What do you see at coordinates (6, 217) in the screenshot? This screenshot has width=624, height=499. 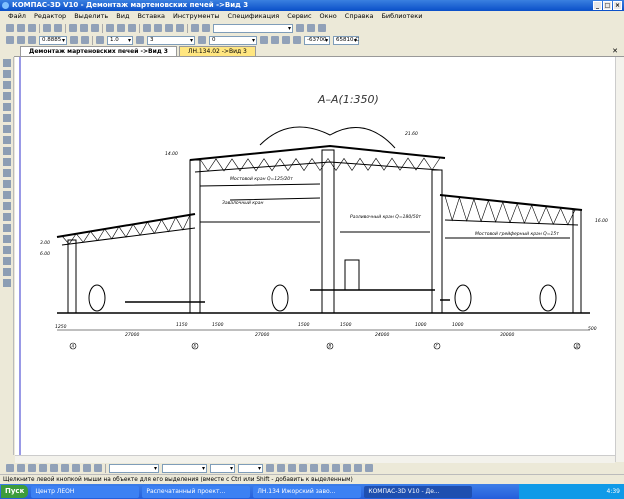 I see `spline-icon` at bounding box center [6, 217].